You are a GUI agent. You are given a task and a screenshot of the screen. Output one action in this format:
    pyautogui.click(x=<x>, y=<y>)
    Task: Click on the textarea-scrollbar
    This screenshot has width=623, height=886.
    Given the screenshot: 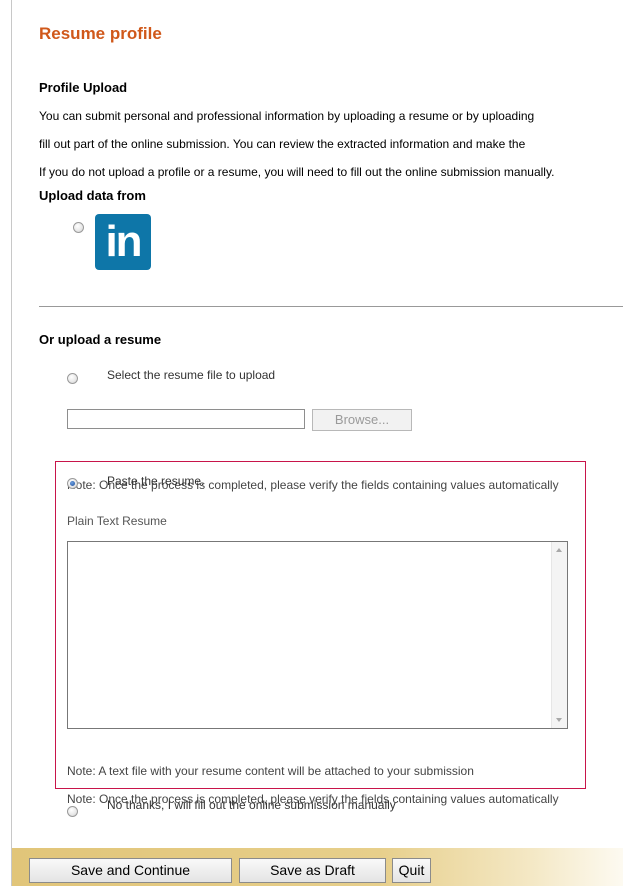 What is the action you would take?
    pyautogui.click(x=559, y=635)
    